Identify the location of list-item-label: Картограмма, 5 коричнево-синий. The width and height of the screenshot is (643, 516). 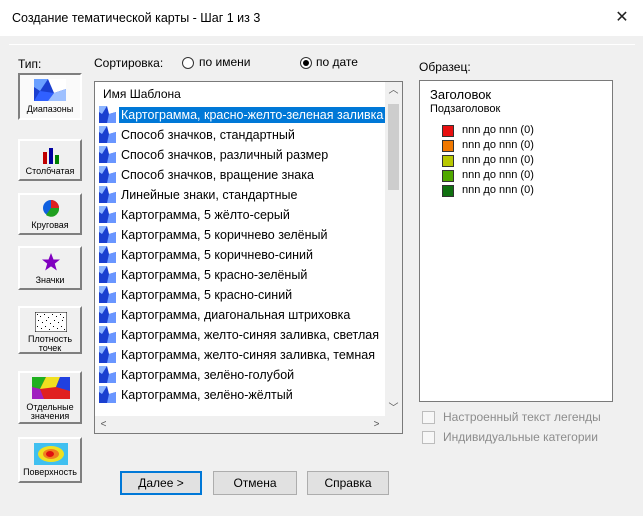
(217, 255).